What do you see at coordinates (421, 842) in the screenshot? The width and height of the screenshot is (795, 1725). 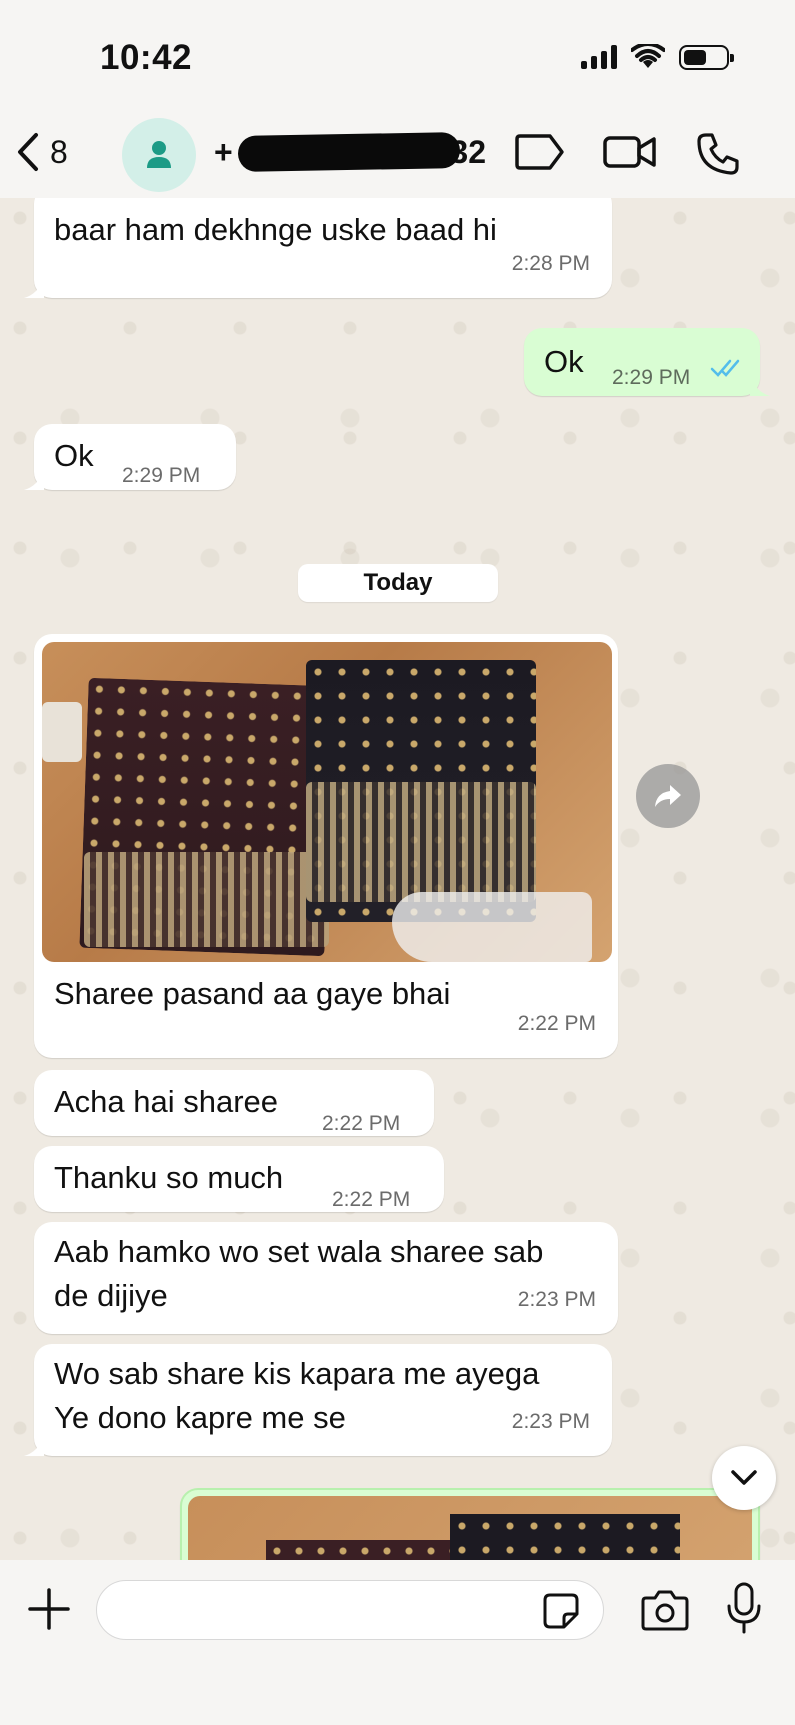 I see `saree-border-right` at bounding box center [421, 842].